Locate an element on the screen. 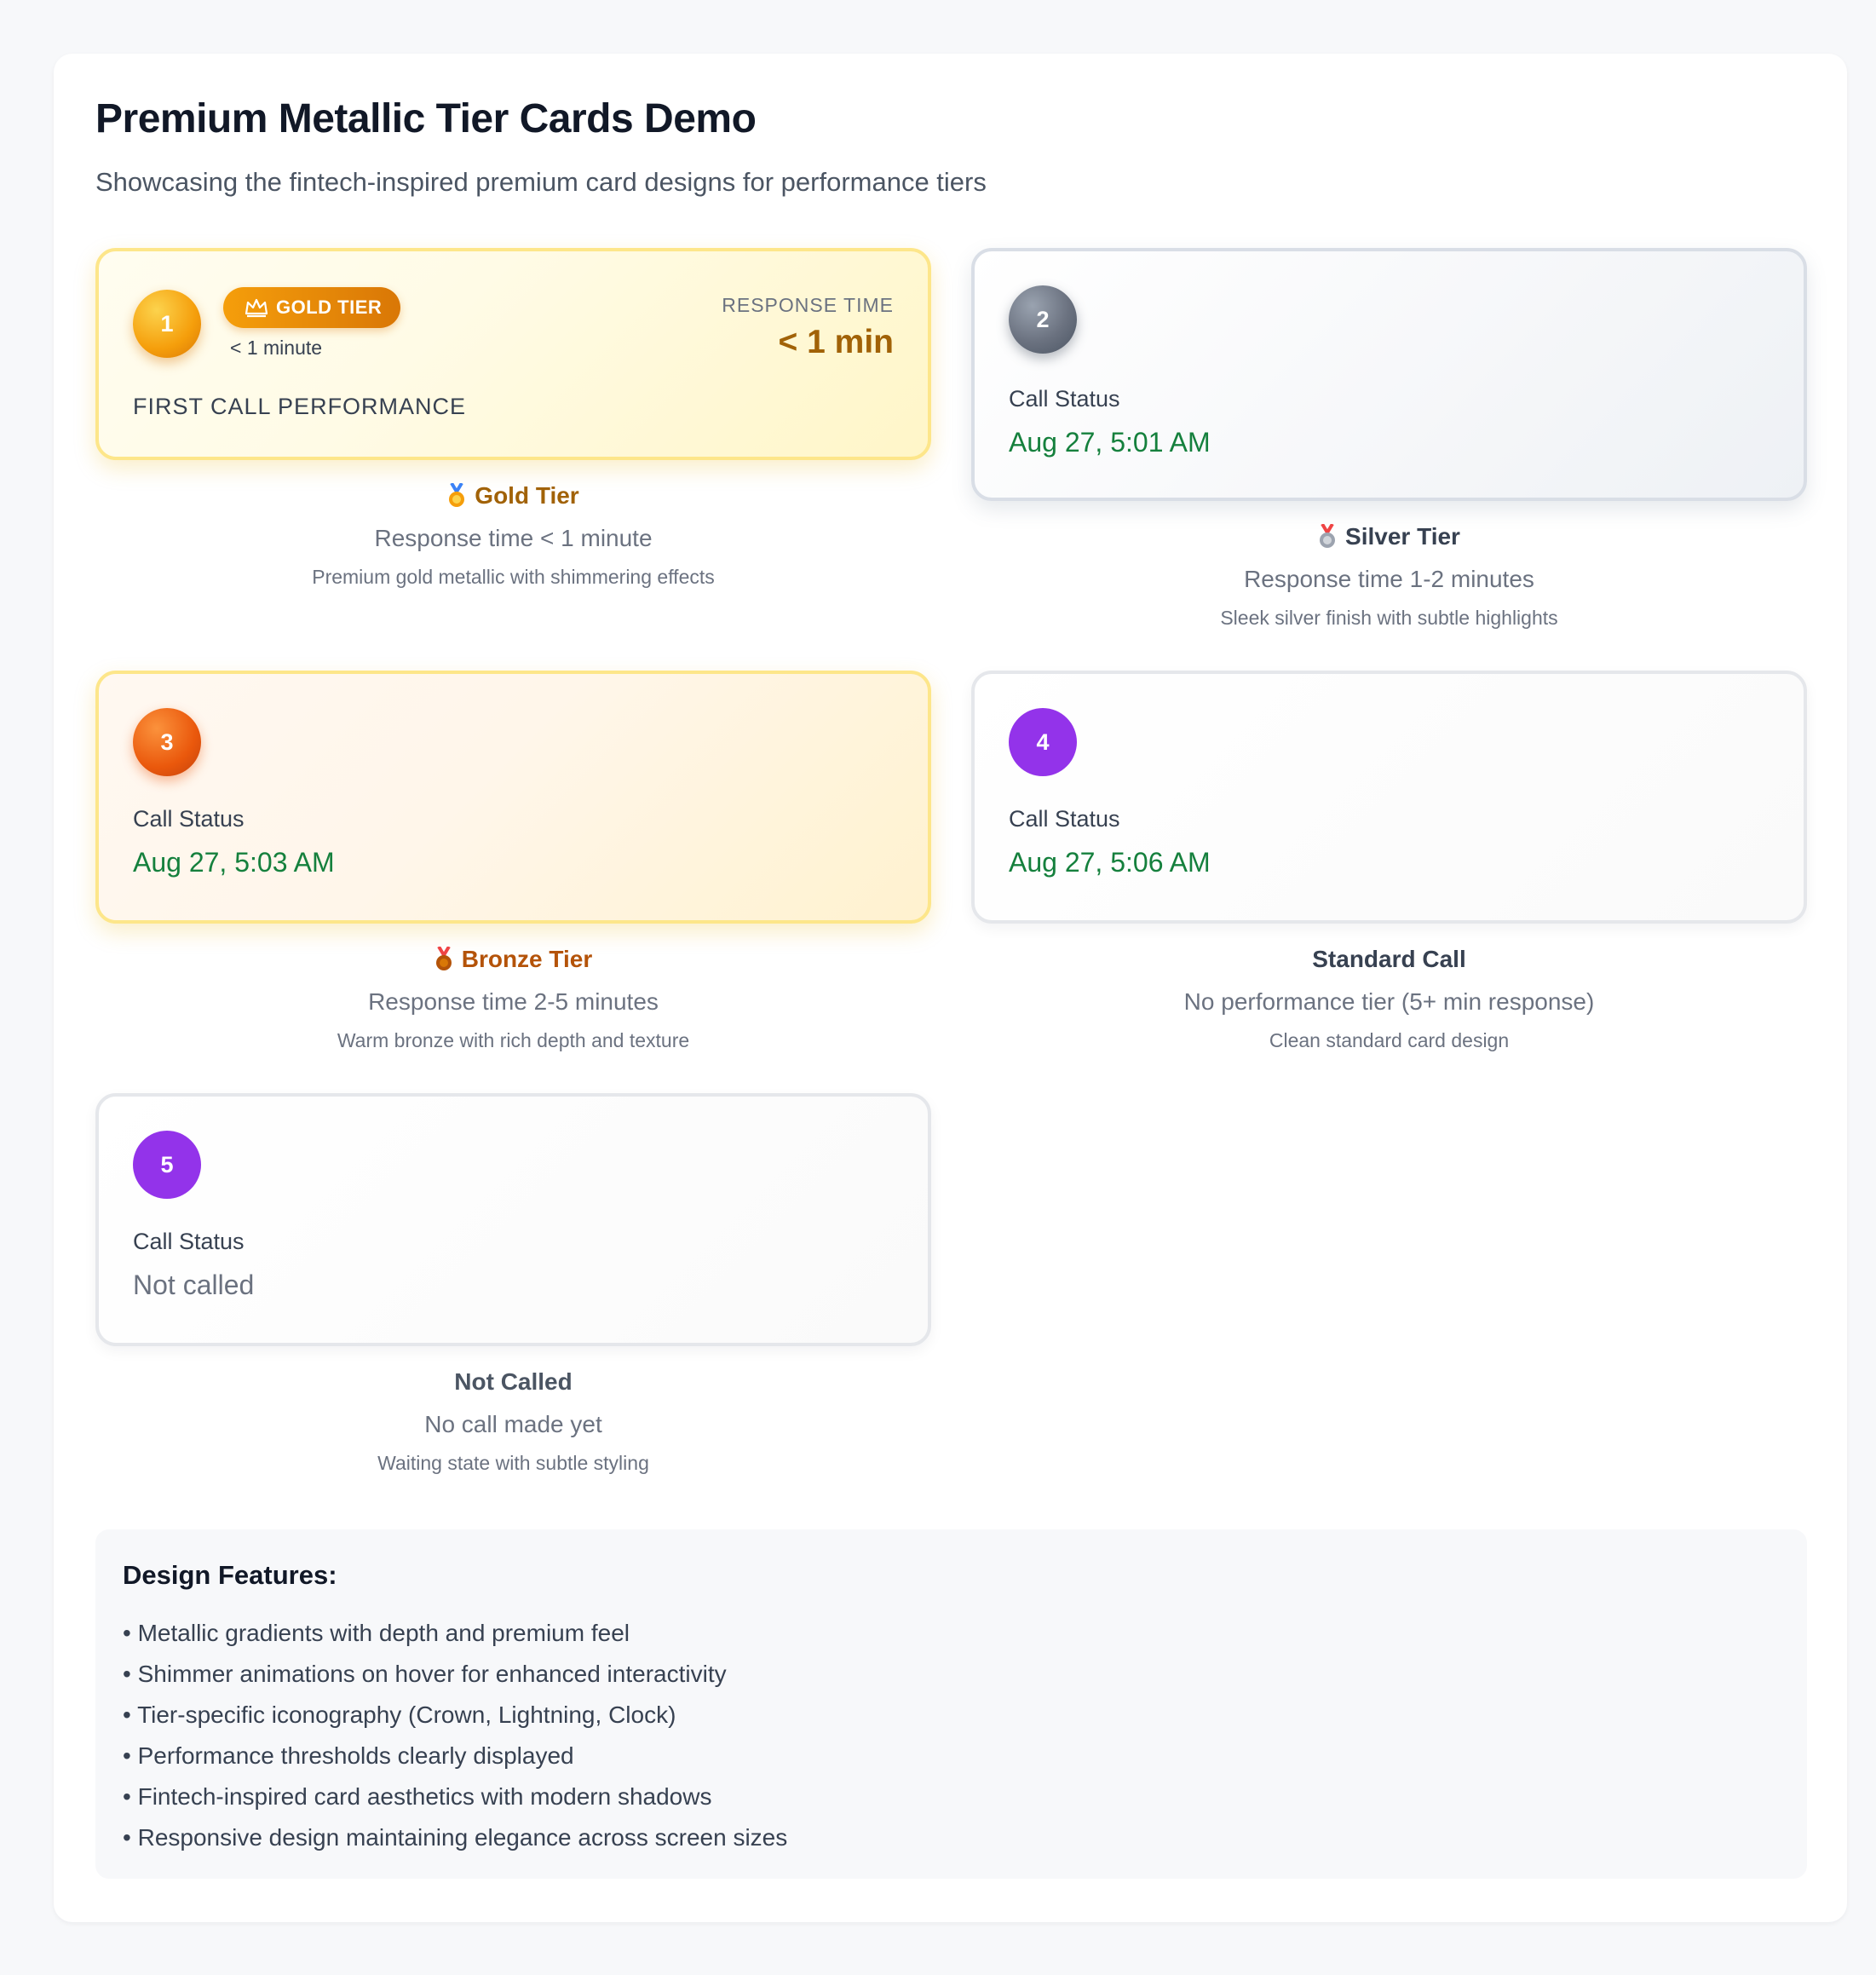  caption-title: Bronze Tier is located at coordinates (513, 959).